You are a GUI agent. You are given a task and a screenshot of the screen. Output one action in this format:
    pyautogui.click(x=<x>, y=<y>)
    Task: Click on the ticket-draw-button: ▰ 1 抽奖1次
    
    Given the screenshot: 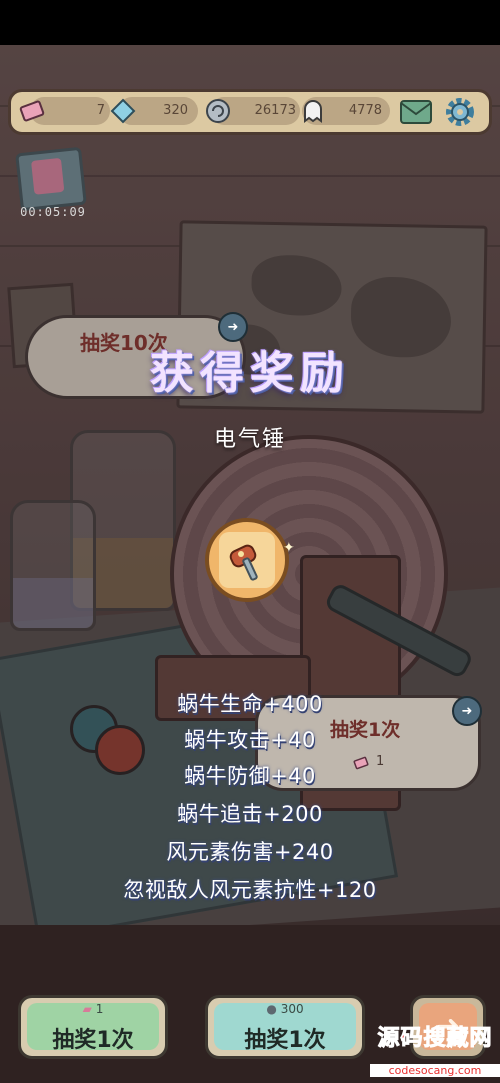 What is the action you would take?
    pyautogui.click(x=93, y=1027)
    